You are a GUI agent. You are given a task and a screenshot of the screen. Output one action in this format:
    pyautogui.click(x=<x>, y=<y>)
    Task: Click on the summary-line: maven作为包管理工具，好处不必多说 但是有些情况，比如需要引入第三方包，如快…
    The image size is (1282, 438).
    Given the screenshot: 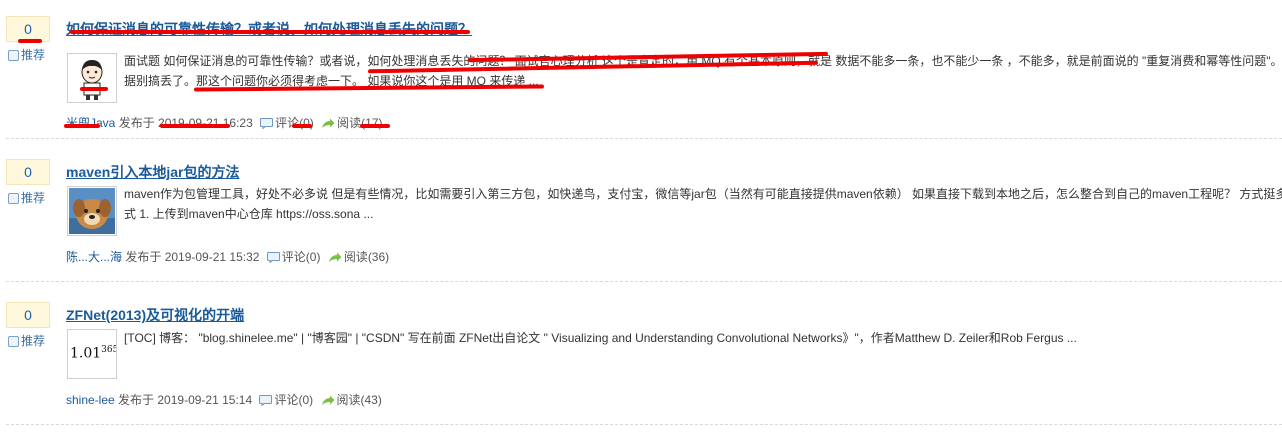 What is the action you would take?
    pyautogui.click(x=703, y=194)
    